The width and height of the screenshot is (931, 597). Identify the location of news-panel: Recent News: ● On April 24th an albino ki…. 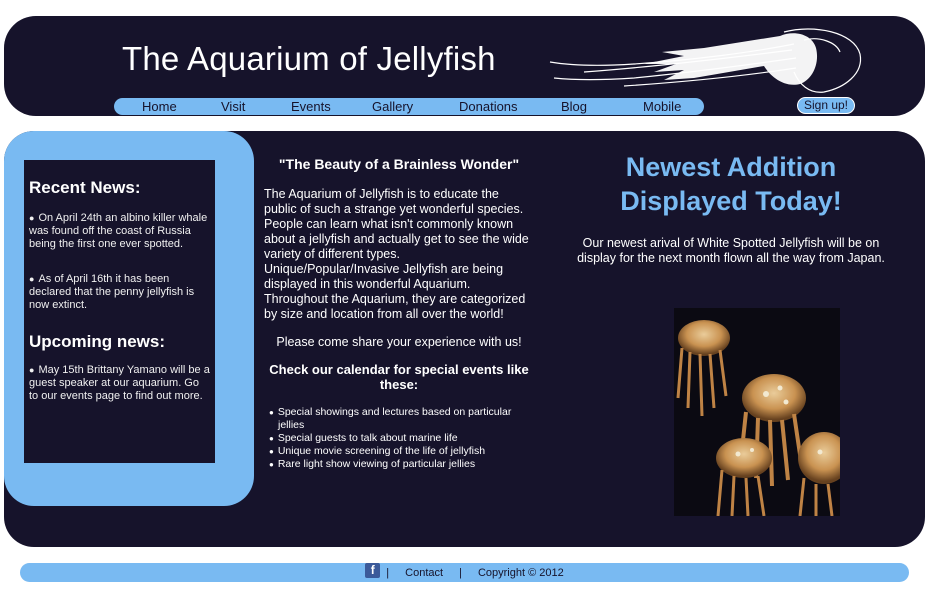
(119, 311).